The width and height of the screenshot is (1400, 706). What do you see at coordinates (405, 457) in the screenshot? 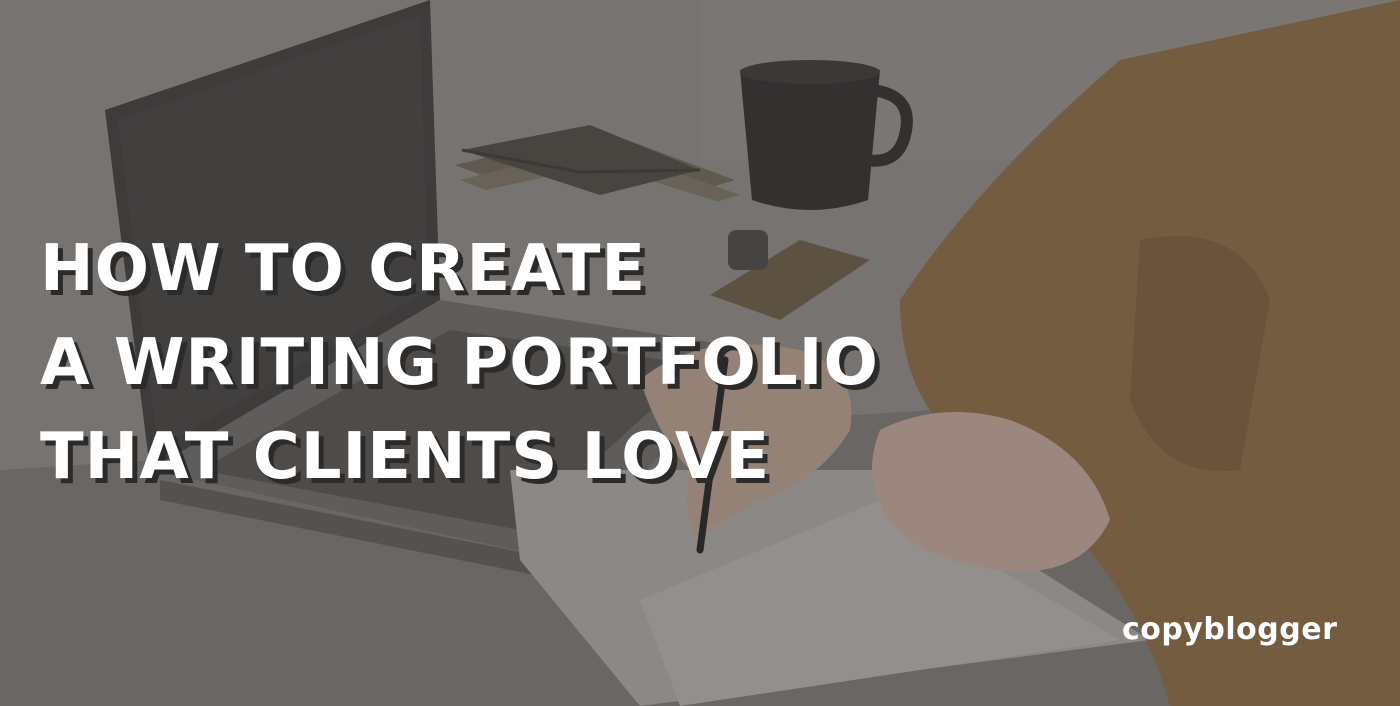
I see `headline-line-3: THAT CLIENTS LOVE` at bounding box center [405, 457].